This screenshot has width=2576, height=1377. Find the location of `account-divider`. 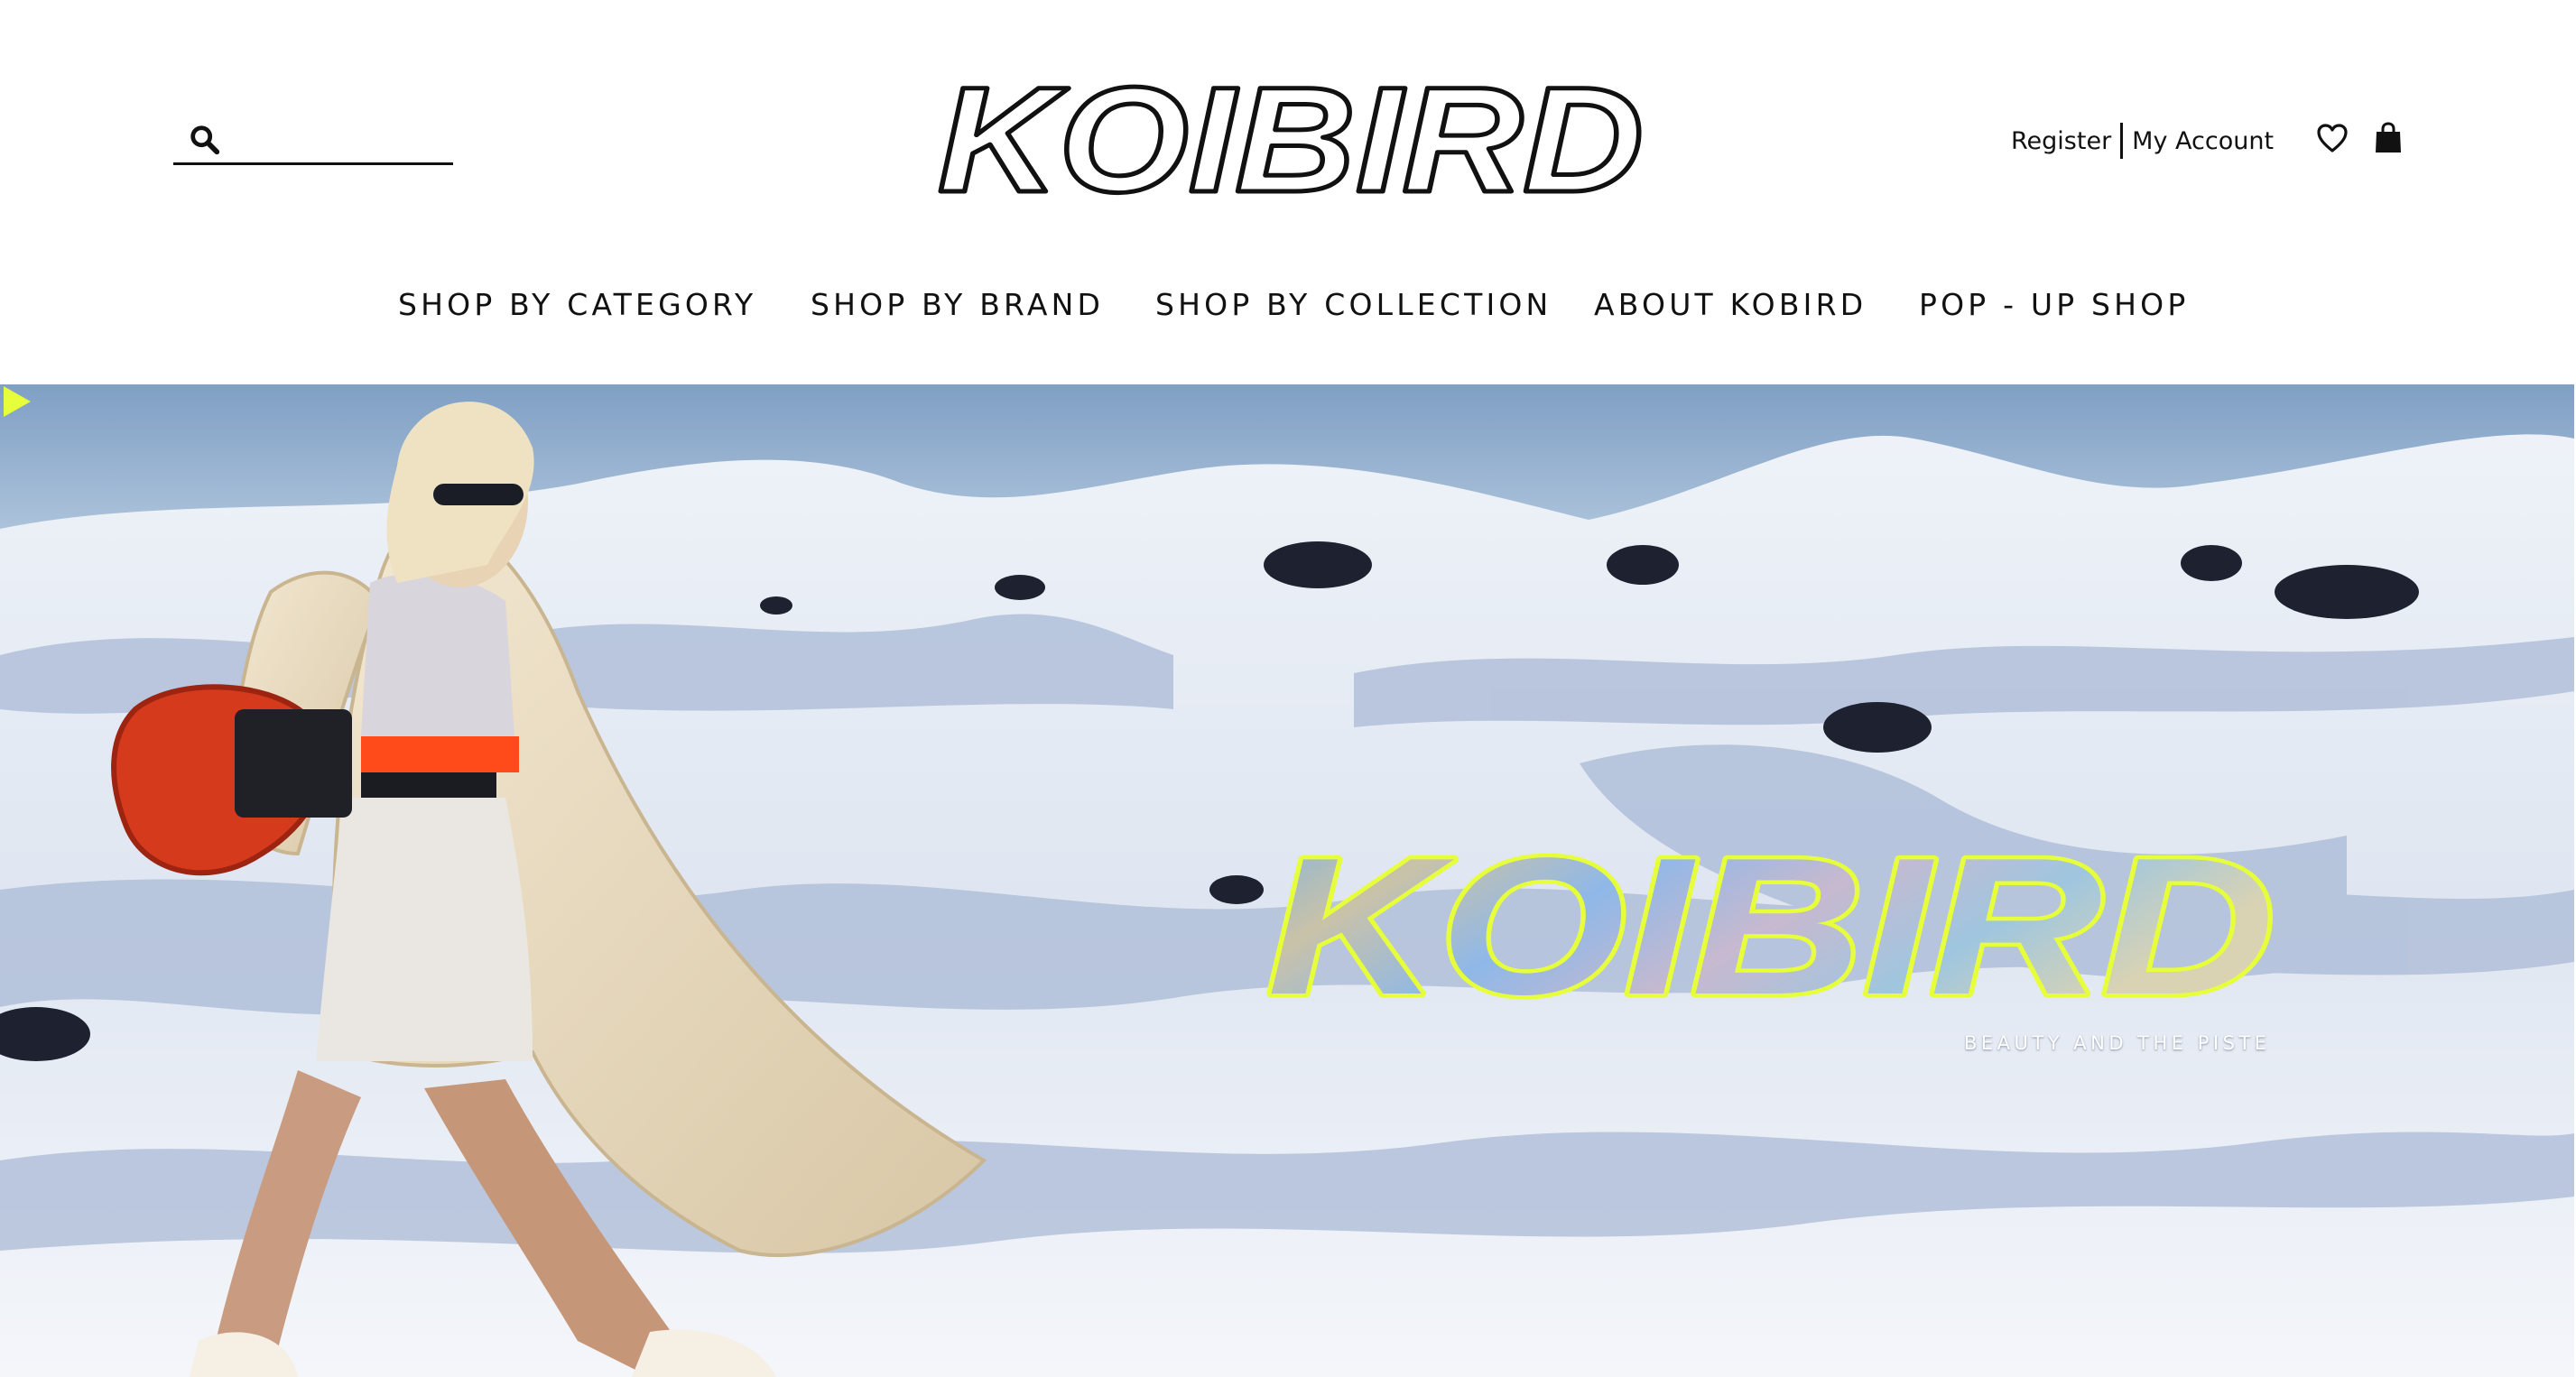

account-divider is located at coordinates (2122, 141).